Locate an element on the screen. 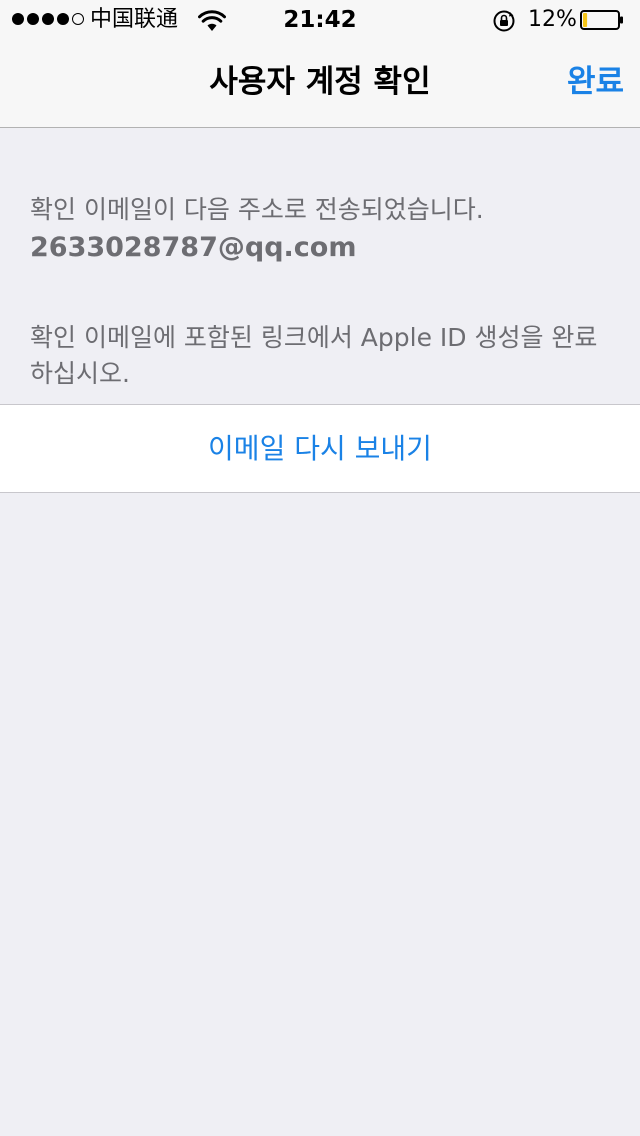 This screenshot has width=640, height=1136. done-button: 완료 is located at coordinates (595, 82).